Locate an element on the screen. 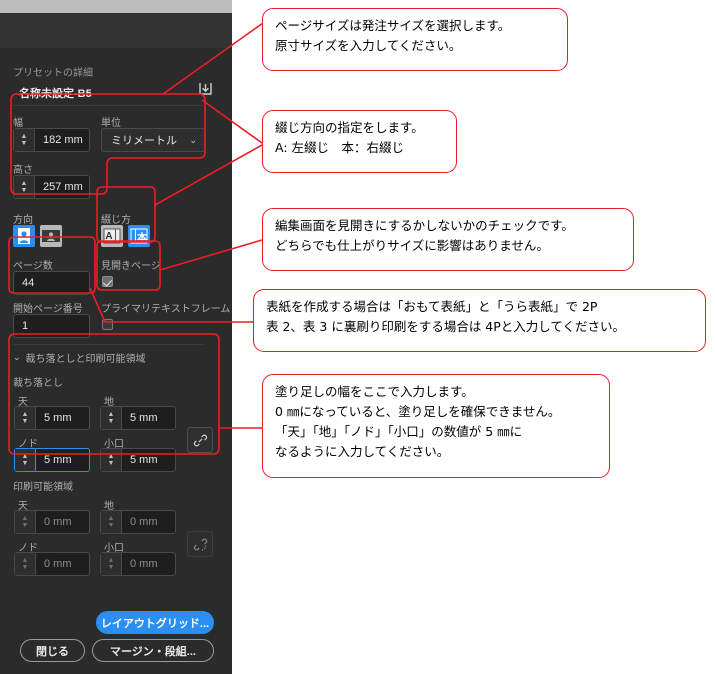 Image resolution: width=715 pixels, height=674 pixels. binding-left-letter: A is located at coordinates (109, 236).